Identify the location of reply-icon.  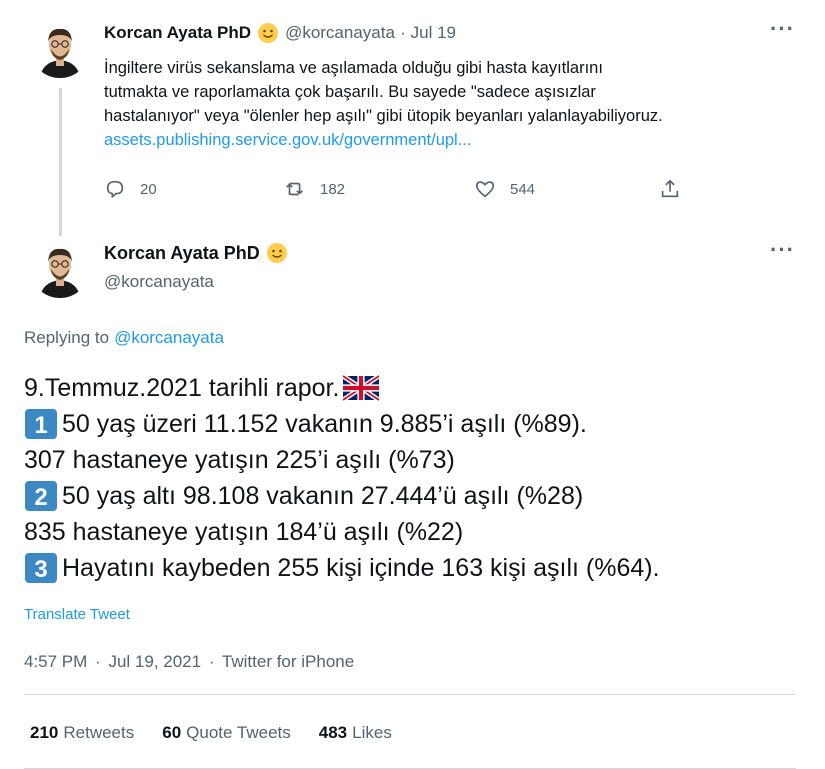
(115, 189).